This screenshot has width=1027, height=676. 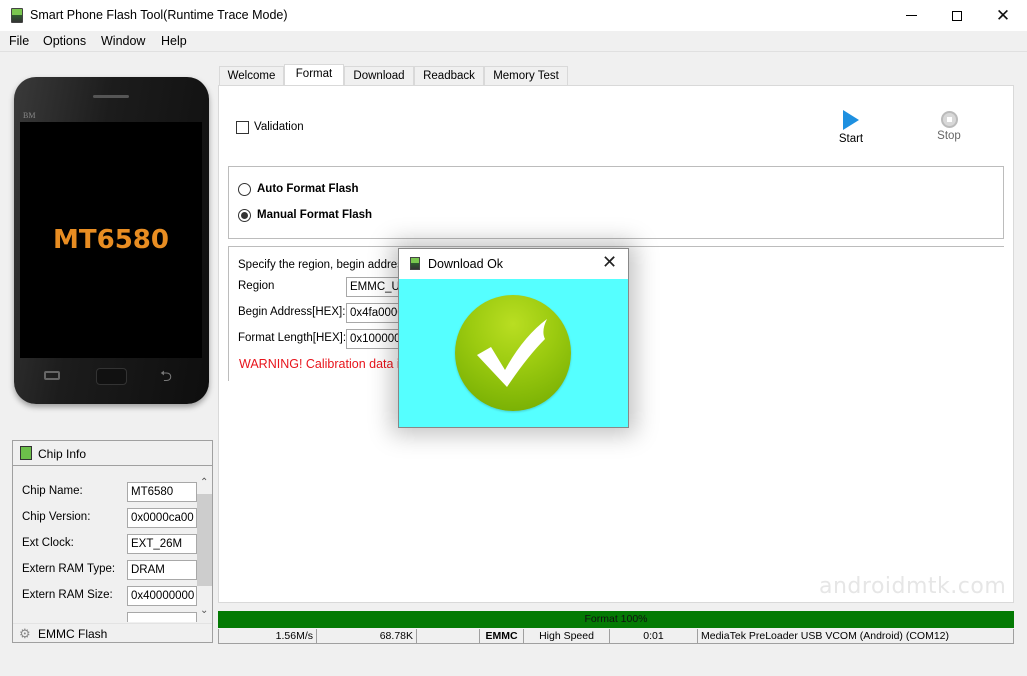 I want to click on chip-label: Extern RAM Size:, so click(x=67, y=595).